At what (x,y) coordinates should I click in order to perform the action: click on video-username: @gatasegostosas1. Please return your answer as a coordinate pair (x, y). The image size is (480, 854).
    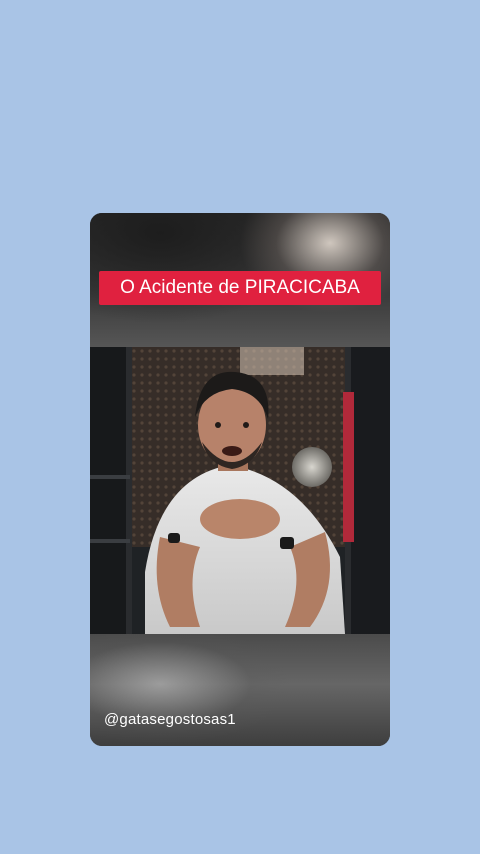
    Looking at the image, I should click on (170, 719).